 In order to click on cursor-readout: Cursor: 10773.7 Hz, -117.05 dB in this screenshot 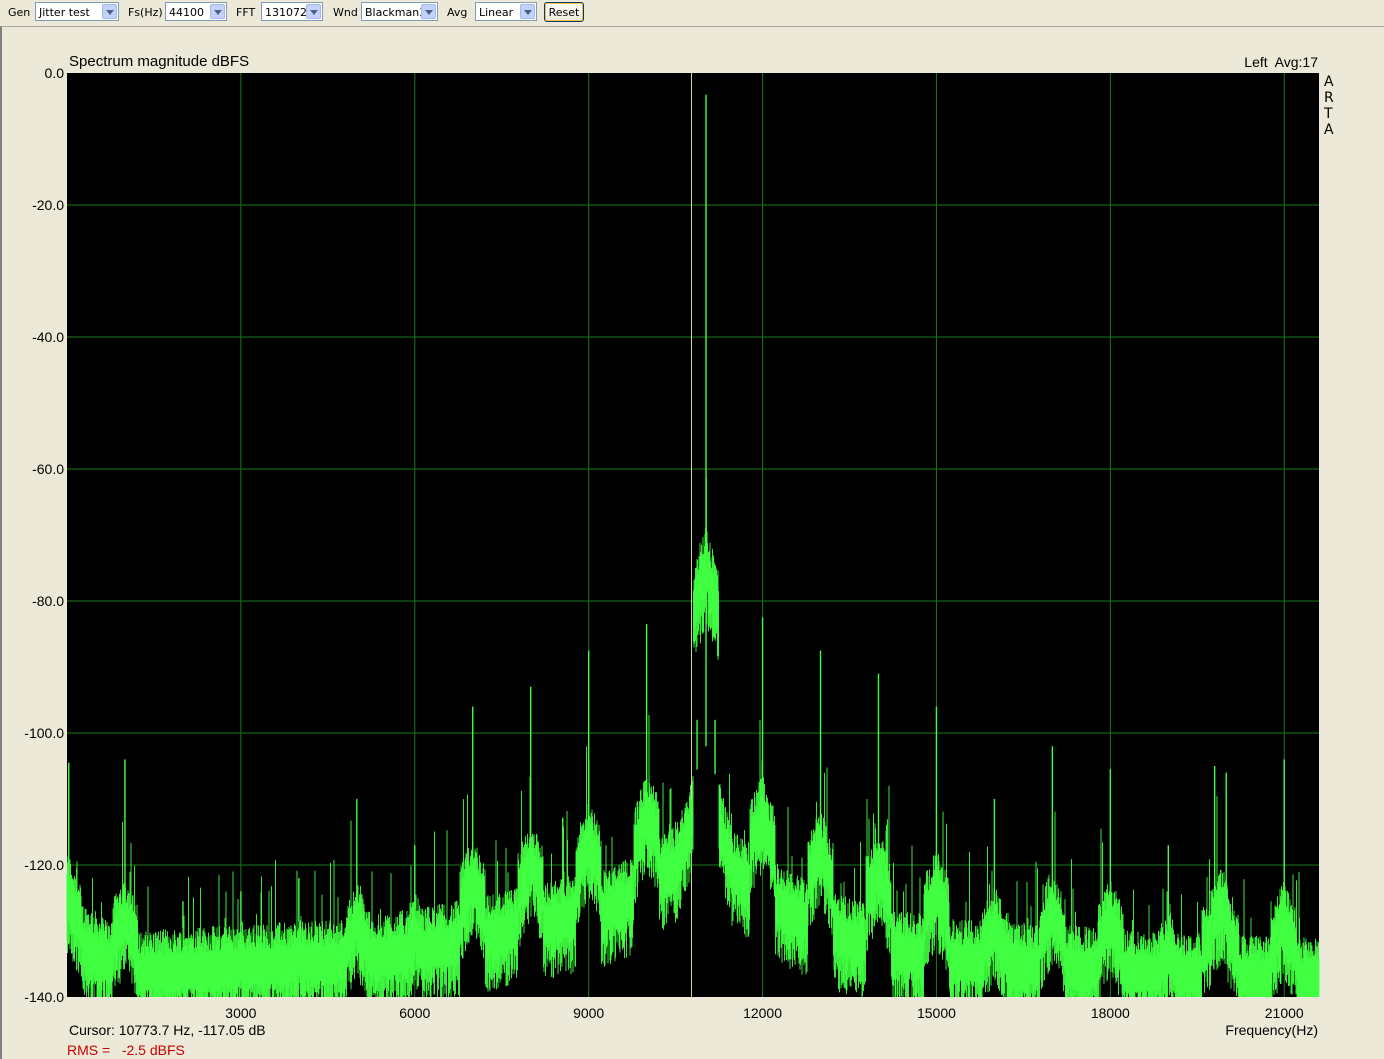, I will do `click(167, 1030)`.